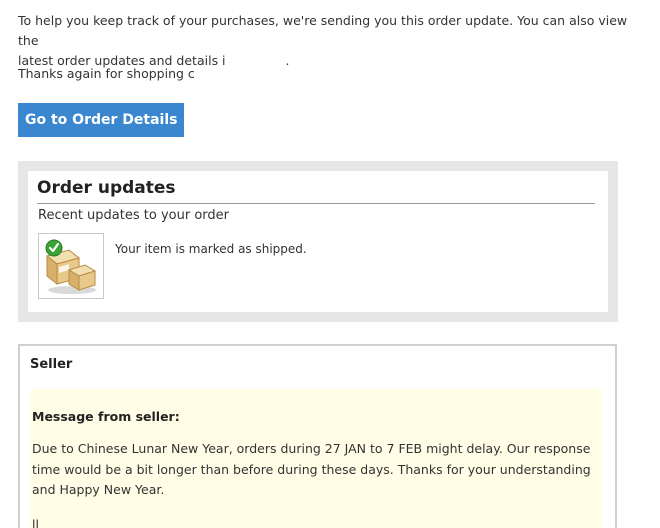 This screenshot has height=528, width=660. What do you see at coordinates (106, 73) in the screenshot?
I see `thanks-text: Thanks again for shopping c` at bounding box center [106, 73].